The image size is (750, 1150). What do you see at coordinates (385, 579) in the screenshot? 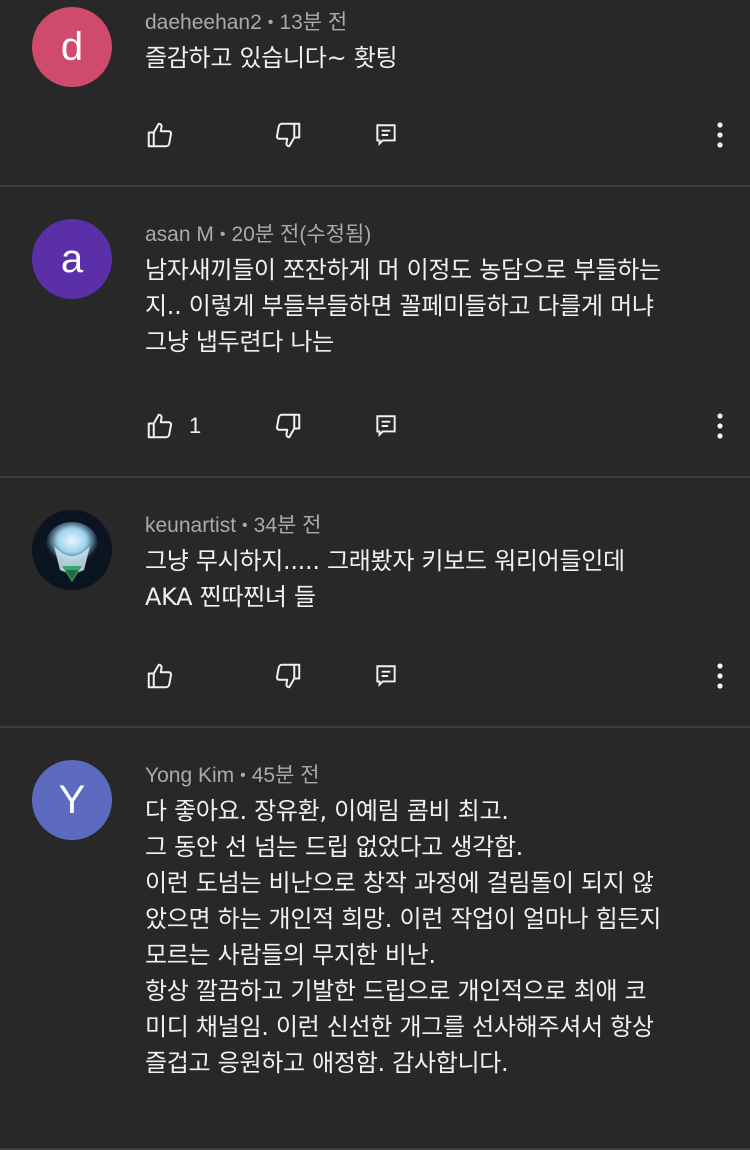
I see `comment-text: 그냥 무시하지..... 그래봤자 키보드 워리어들인데 AKA 찐따찐녀 들` at bounding box center [385, 579].